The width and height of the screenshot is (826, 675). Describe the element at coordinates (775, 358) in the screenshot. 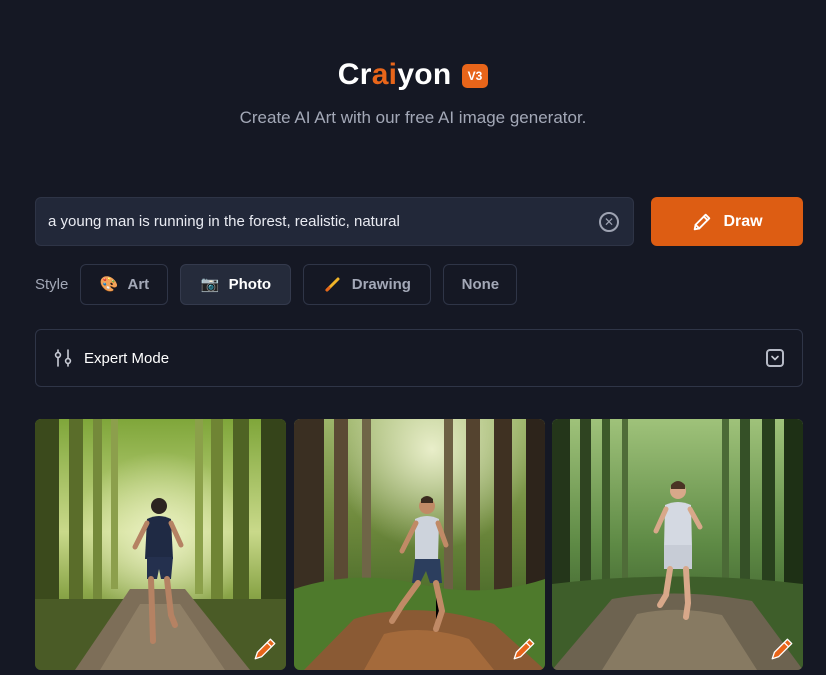

I see `chevron-down-icon` at that location.